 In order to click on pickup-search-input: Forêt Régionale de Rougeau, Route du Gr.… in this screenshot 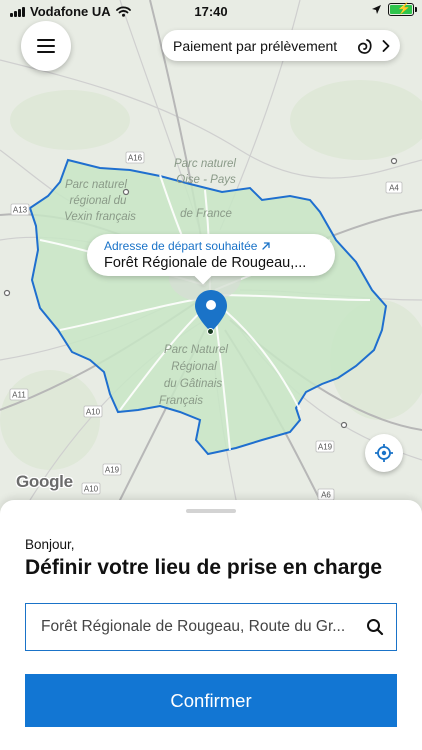, I will do `click(211, 627)`.